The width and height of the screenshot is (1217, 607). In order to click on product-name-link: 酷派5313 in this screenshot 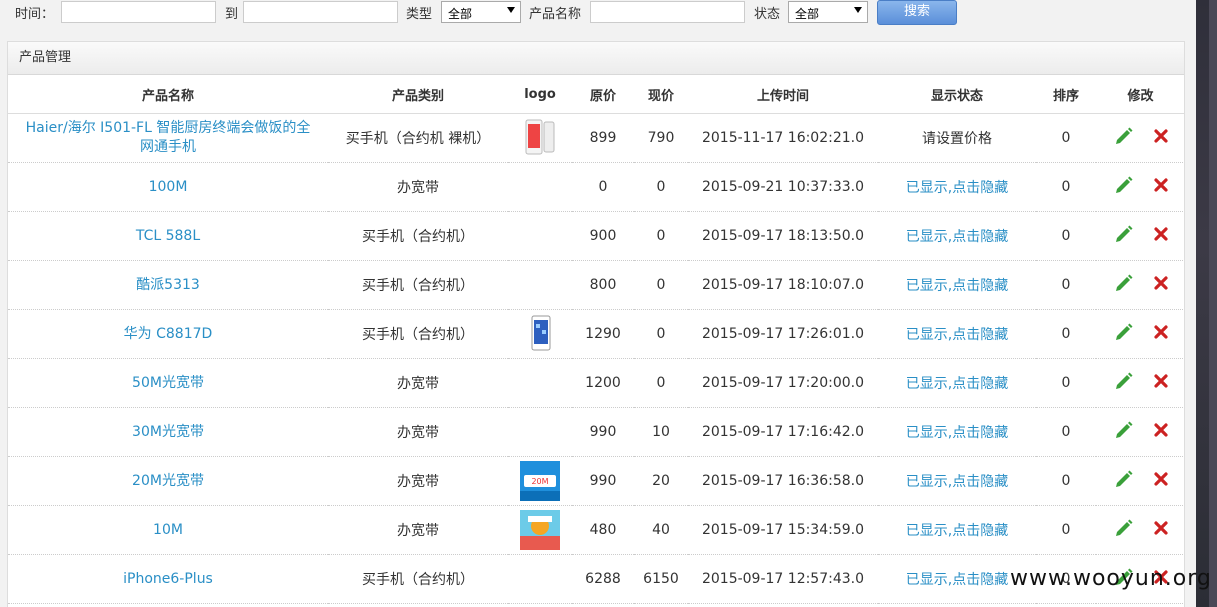, I will do `click(168, 285)`.